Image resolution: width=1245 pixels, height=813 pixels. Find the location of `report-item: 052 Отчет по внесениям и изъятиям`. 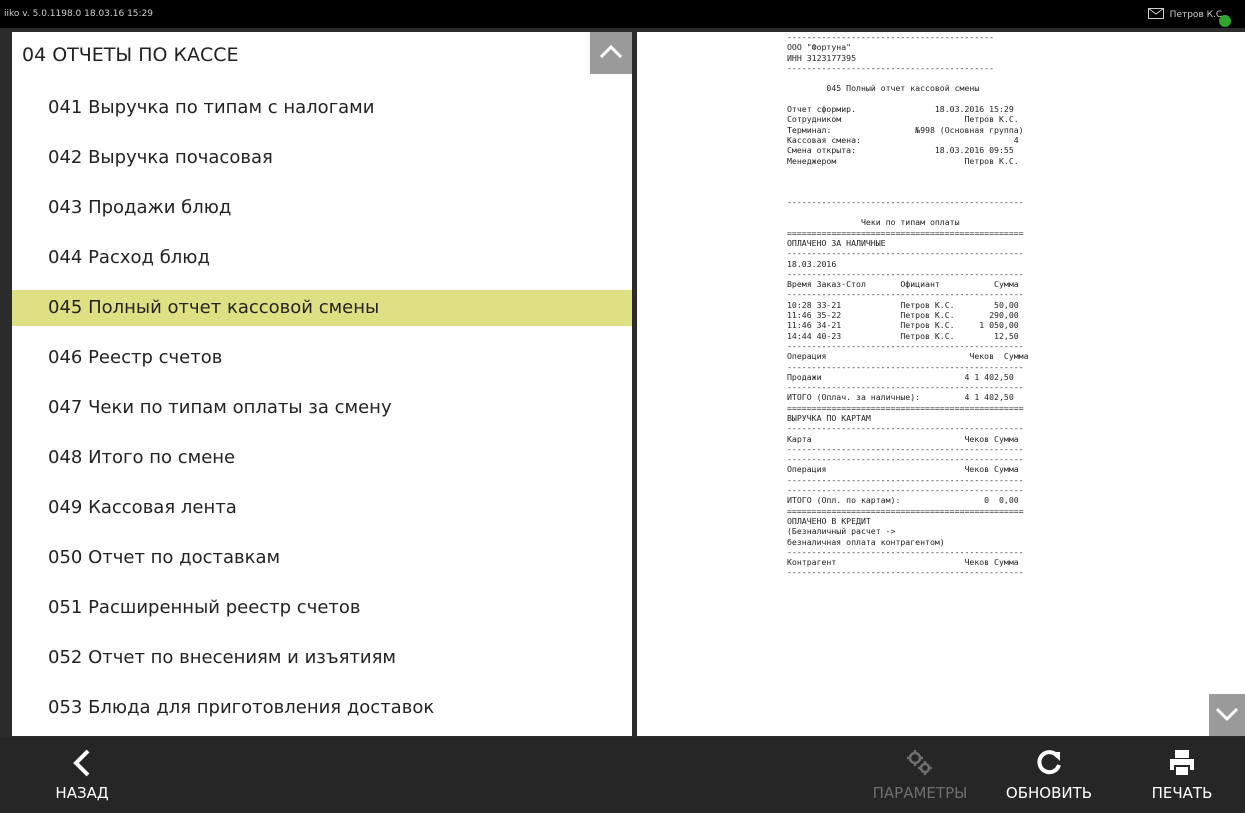

report-item: 052 Отчет по внесениям и изъятиям is located at coordinates (322, 658).